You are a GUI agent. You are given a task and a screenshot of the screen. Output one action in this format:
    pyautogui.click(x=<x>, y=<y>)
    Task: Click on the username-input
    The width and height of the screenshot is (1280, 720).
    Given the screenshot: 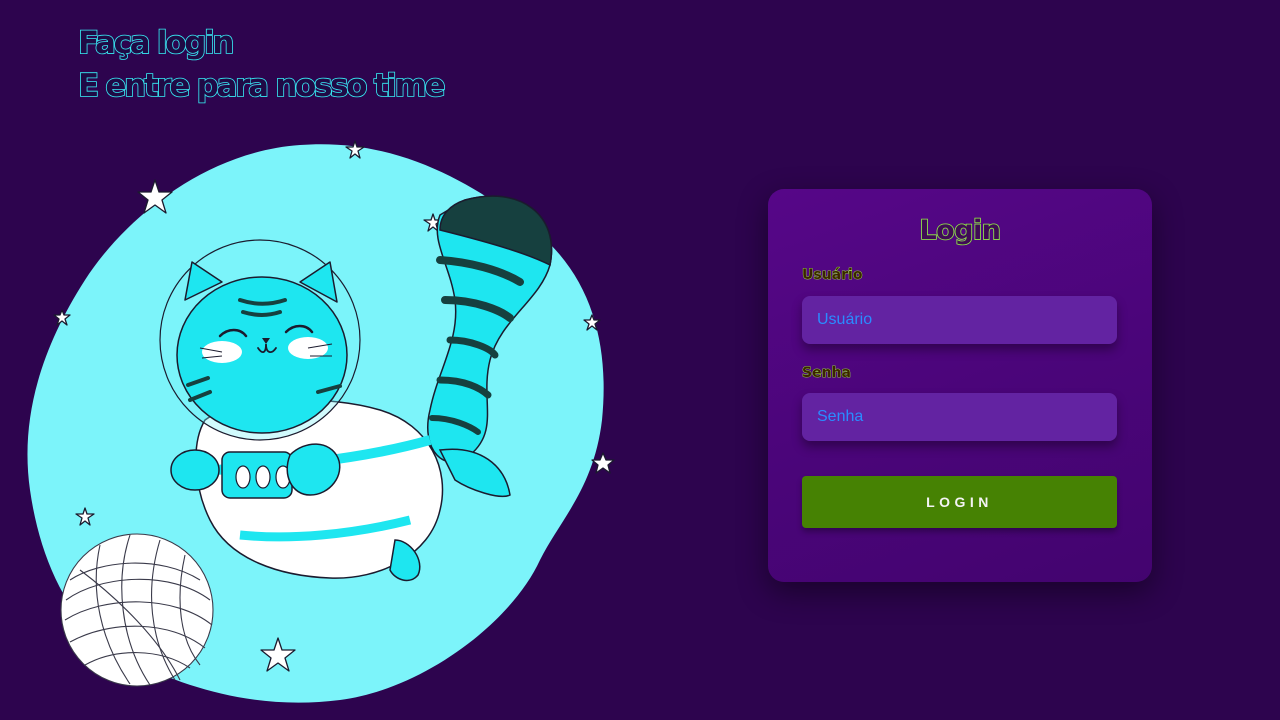 What is the action you would take?
    pyautogui.click(x=959, y=320)
    